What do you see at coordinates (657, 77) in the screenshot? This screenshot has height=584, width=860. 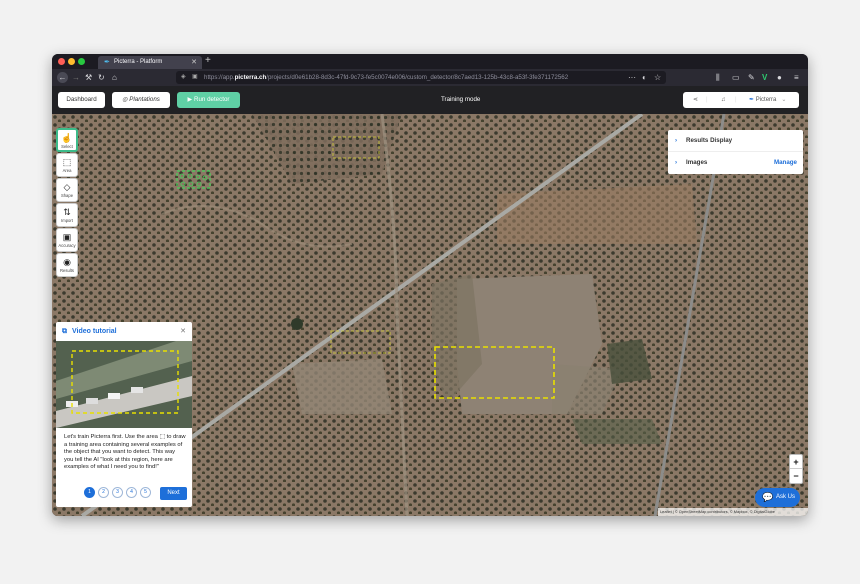 I see `bookmark-star-icon: ☆` at bounding box center [657, 77].